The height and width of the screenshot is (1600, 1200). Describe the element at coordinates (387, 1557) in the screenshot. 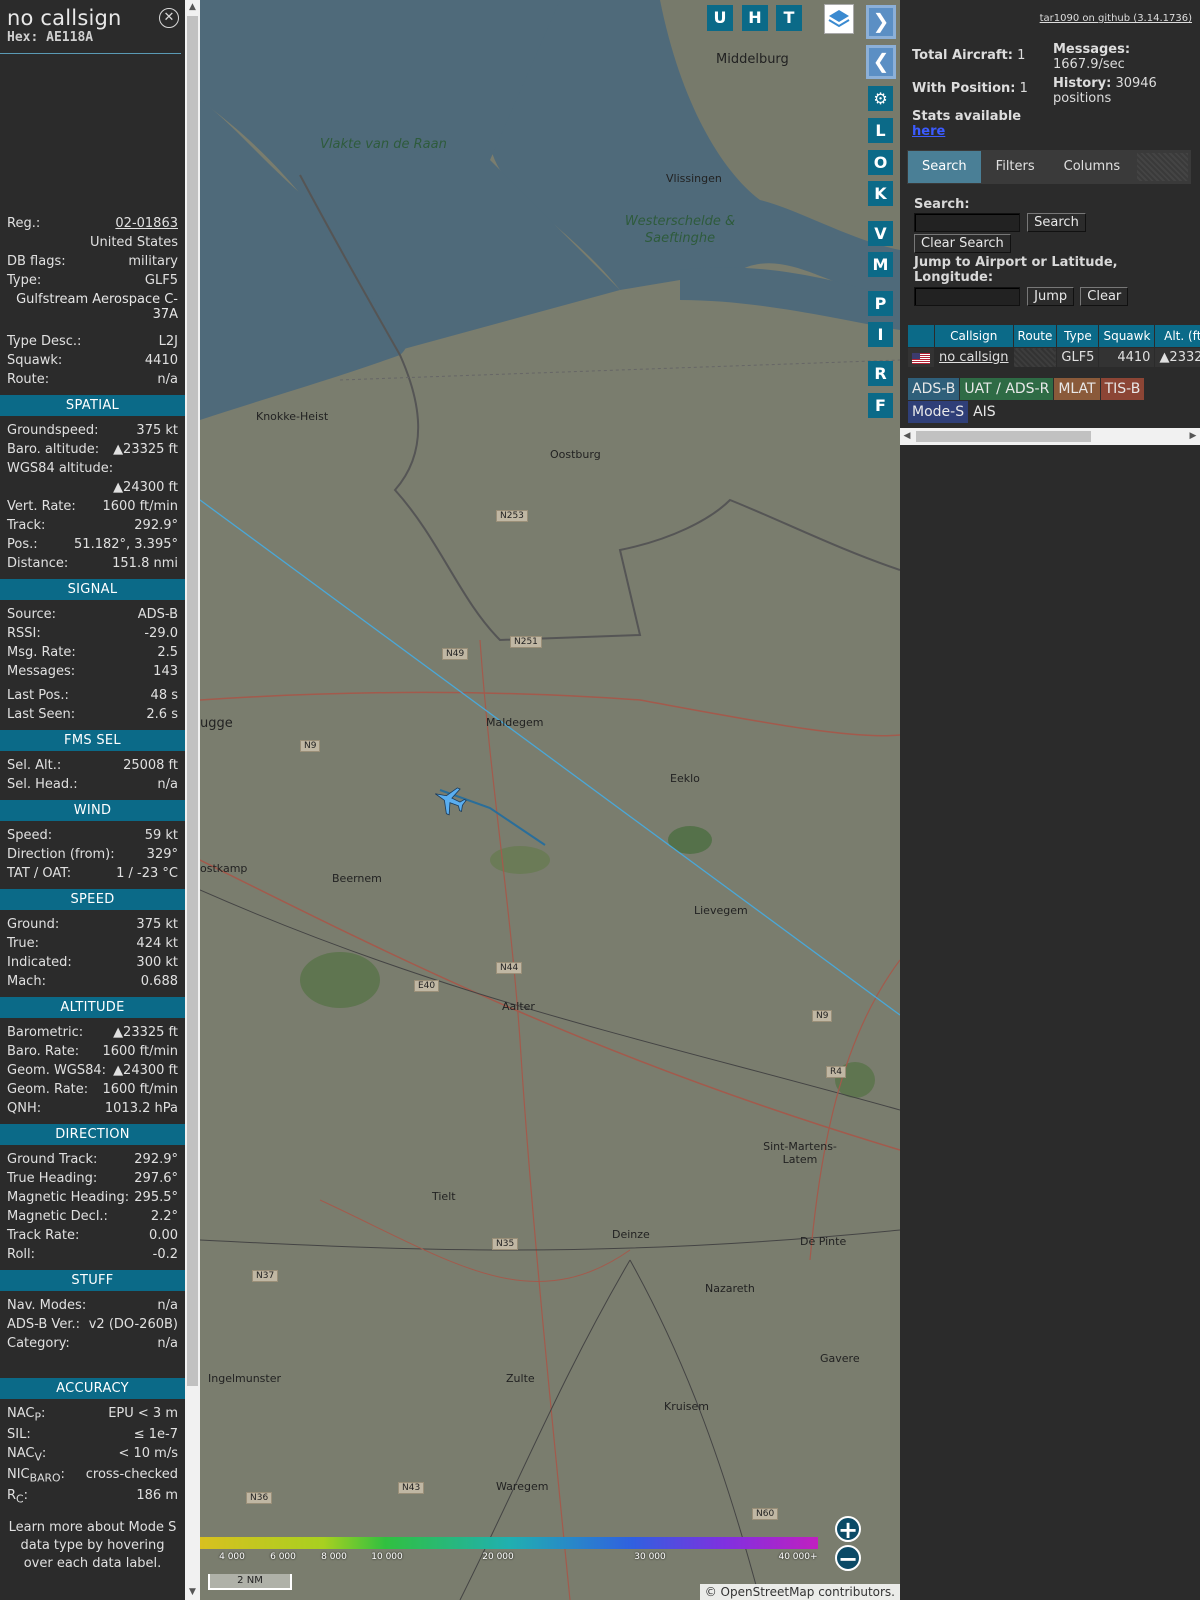

I see `altitude-label: 10 000` at that location.